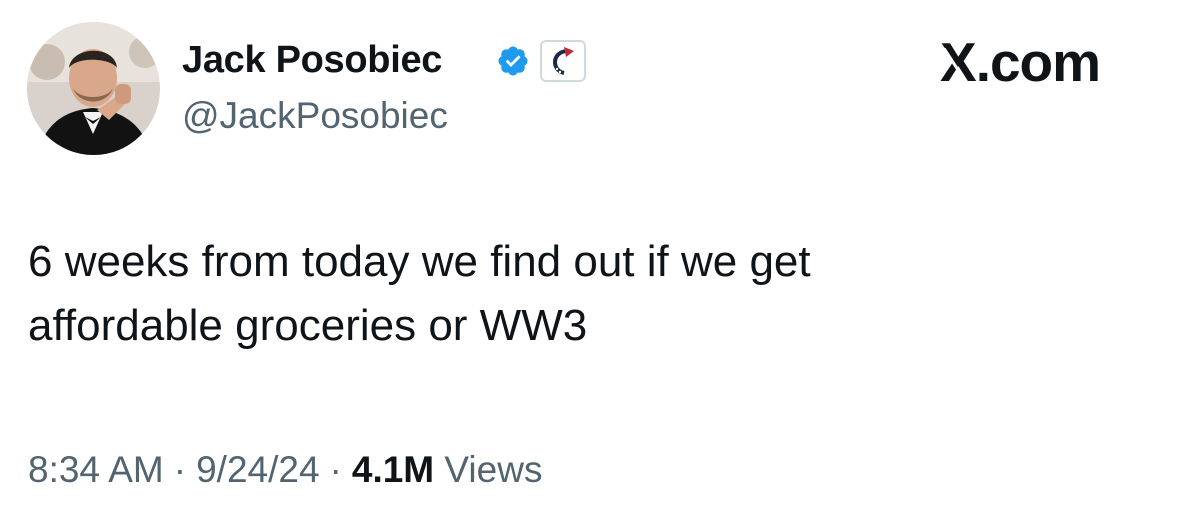 The image size is (1178, 521). I want to click on author-handle: @JackPosobiec, so click(315, 116).